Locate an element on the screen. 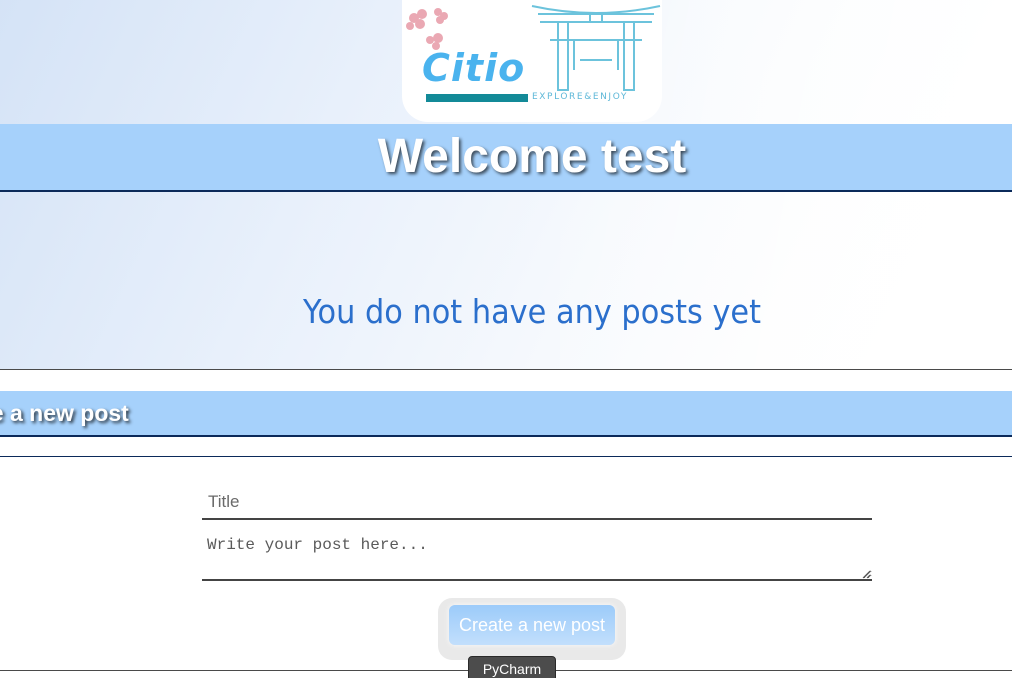  welcome-banner: Welcome test is located at coordinates (506, 158).